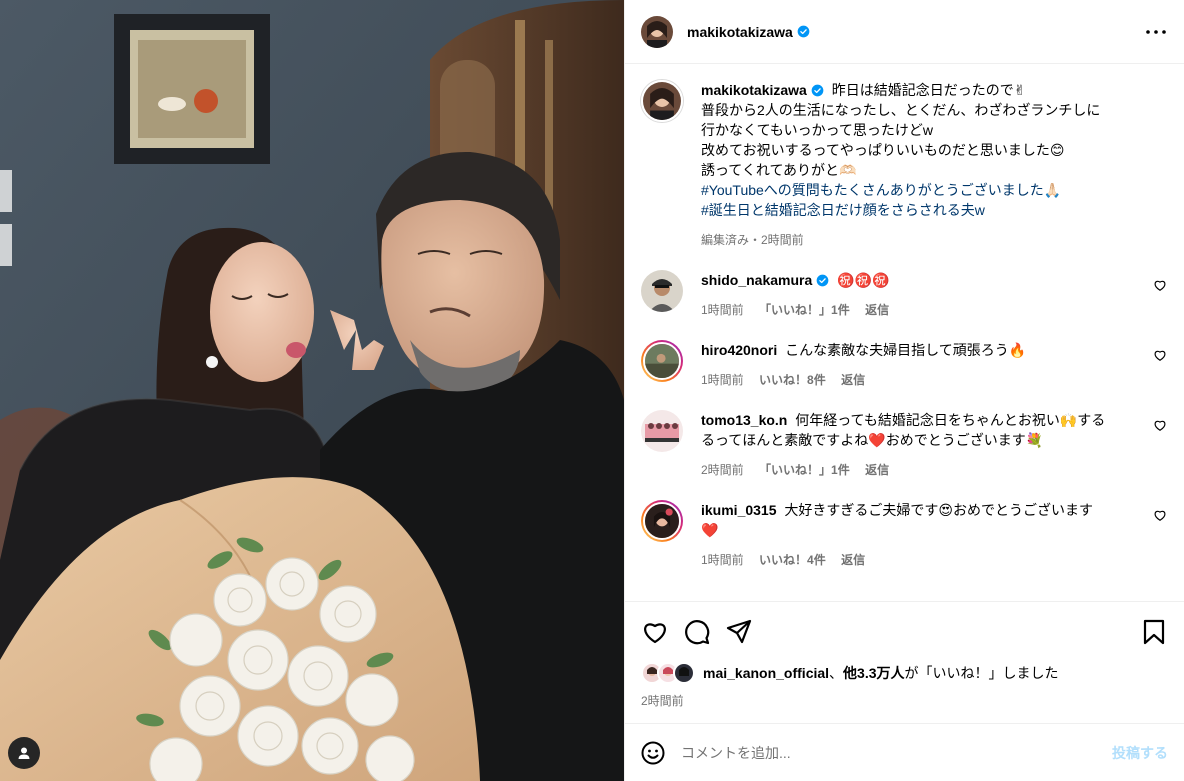 The image size is (1184, 781). Describe the element at coordinates (766, 673) in the screenshot. I see `liker-username: mai_kanon_official` at that location.